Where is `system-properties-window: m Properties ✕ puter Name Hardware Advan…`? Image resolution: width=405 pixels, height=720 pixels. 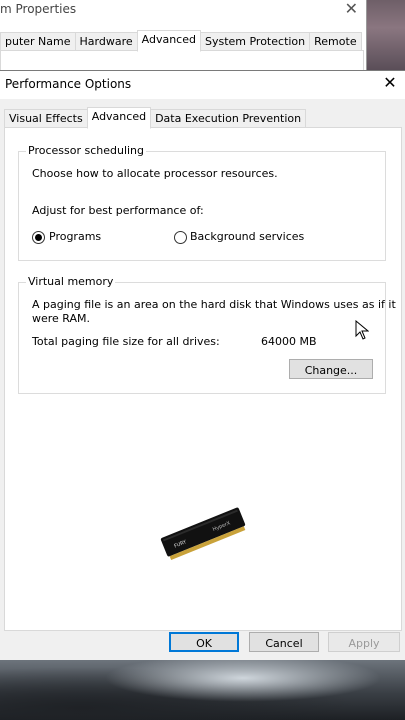 system-properties-window: m Properties ✕ puter Name Hardware Advan… is located at coordinates (183, 46).